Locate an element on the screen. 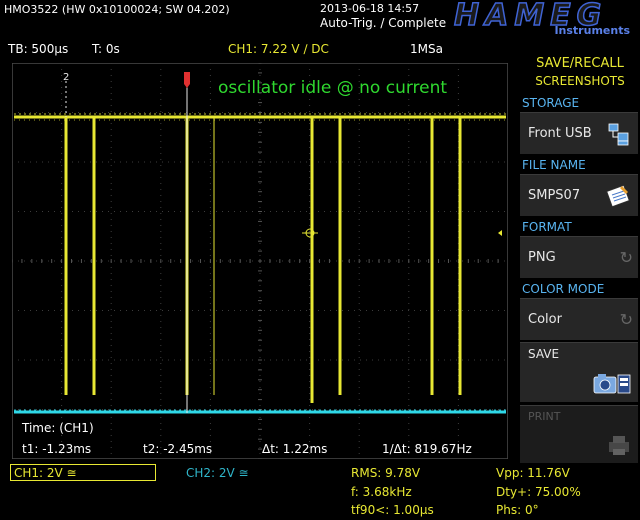  cursor-source-label: Time: (CH1) is located at coordinates (58, 428).